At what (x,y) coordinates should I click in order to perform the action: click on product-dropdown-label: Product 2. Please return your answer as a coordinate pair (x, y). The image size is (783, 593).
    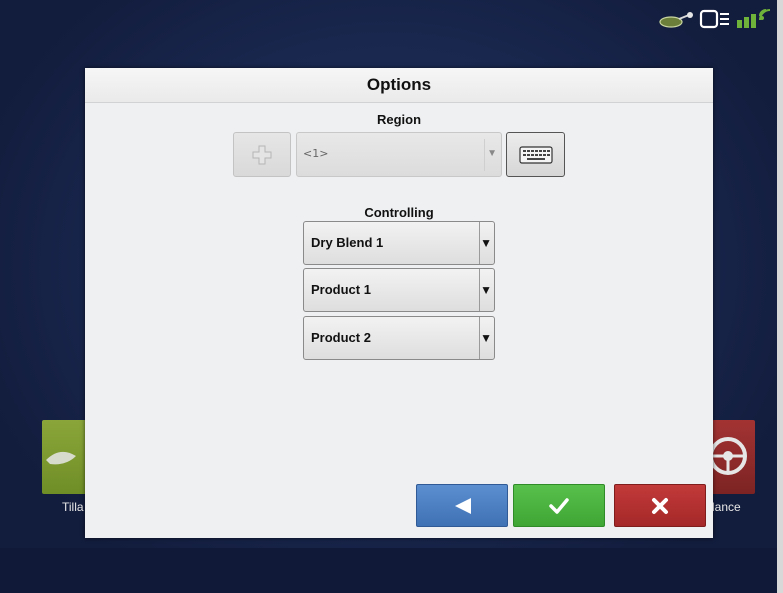
    Looking at the image, I should click on (341, 337).